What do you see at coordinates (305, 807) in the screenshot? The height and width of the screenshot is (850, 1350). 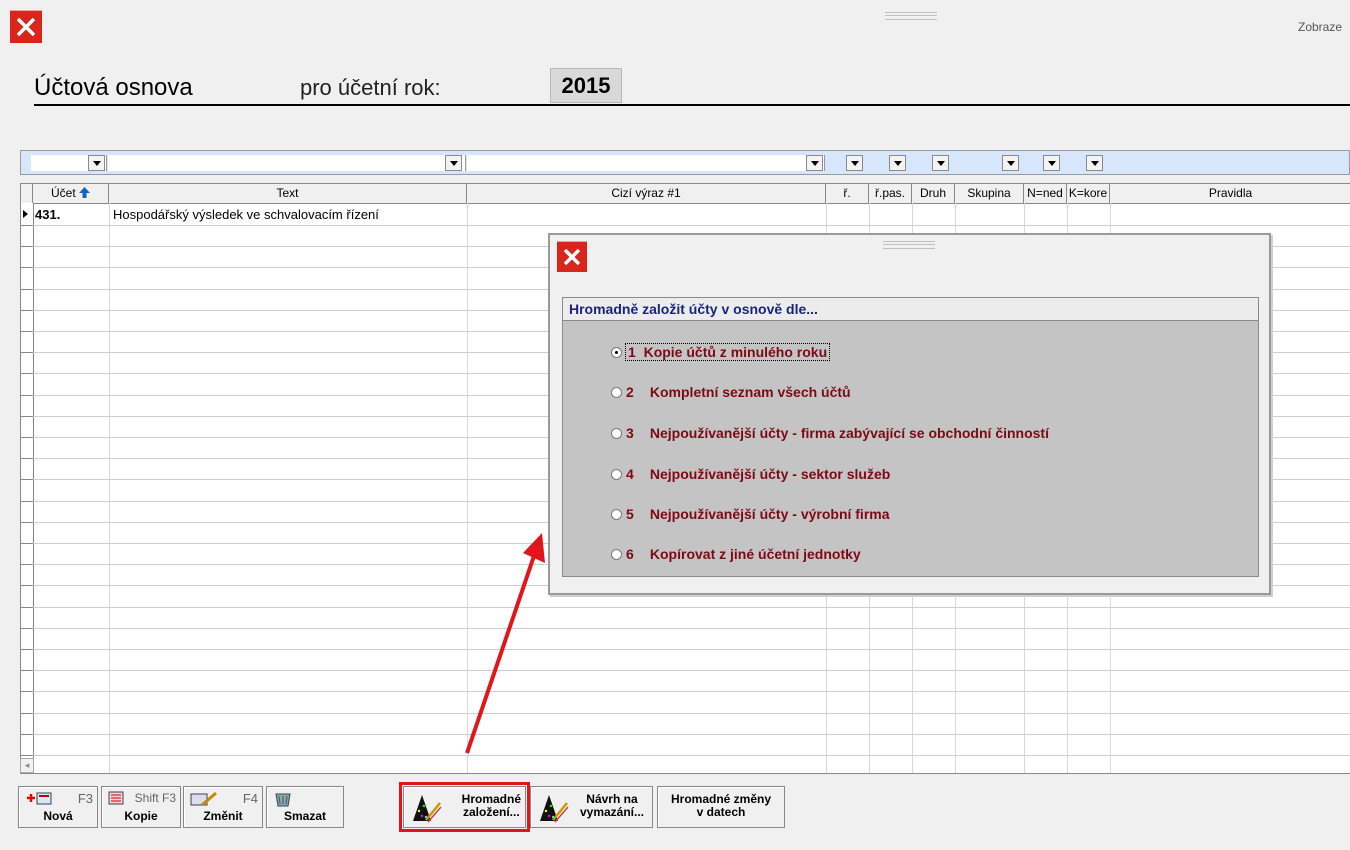 I see `delete-button: Smazat` at bounding box center [305, 807].